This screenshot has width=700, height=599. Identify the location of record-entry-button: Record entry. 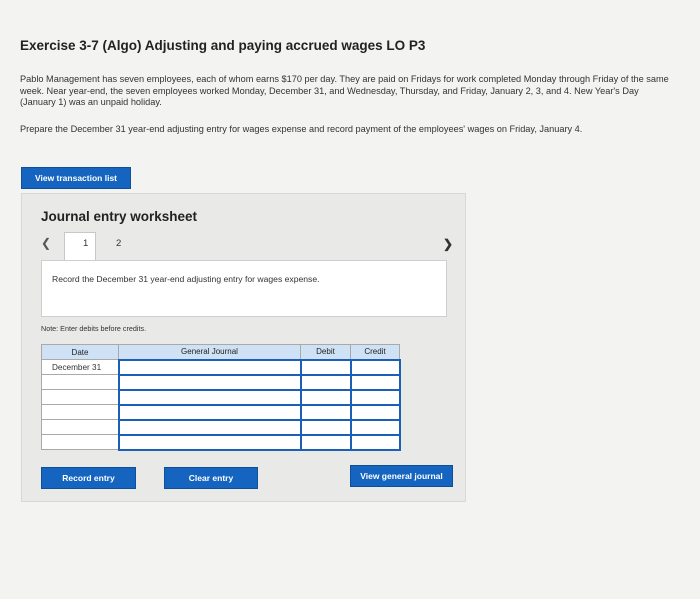
(88, 478).